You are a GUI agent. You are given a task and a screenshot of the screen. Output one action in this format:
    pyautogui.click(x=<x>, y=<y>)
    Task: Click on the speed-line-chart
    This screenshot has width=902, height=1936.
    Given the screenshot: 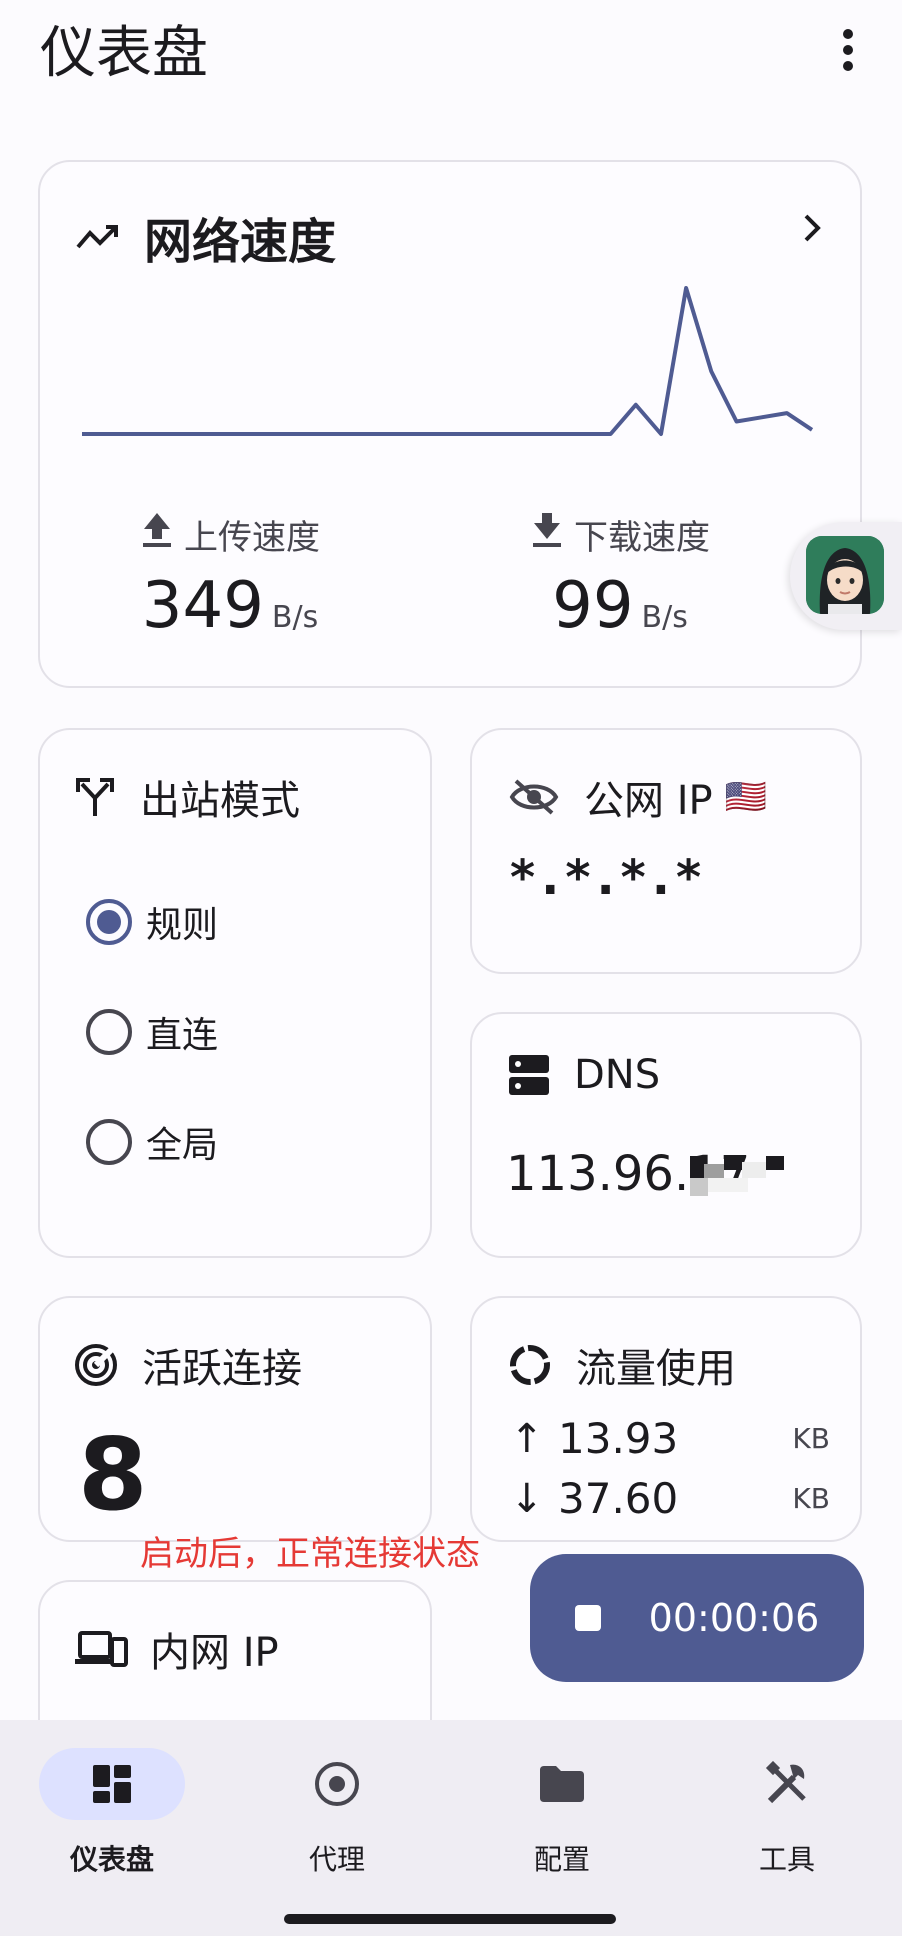 What is the action you would take?
    pyautogui.click(x=448, y=361)
    